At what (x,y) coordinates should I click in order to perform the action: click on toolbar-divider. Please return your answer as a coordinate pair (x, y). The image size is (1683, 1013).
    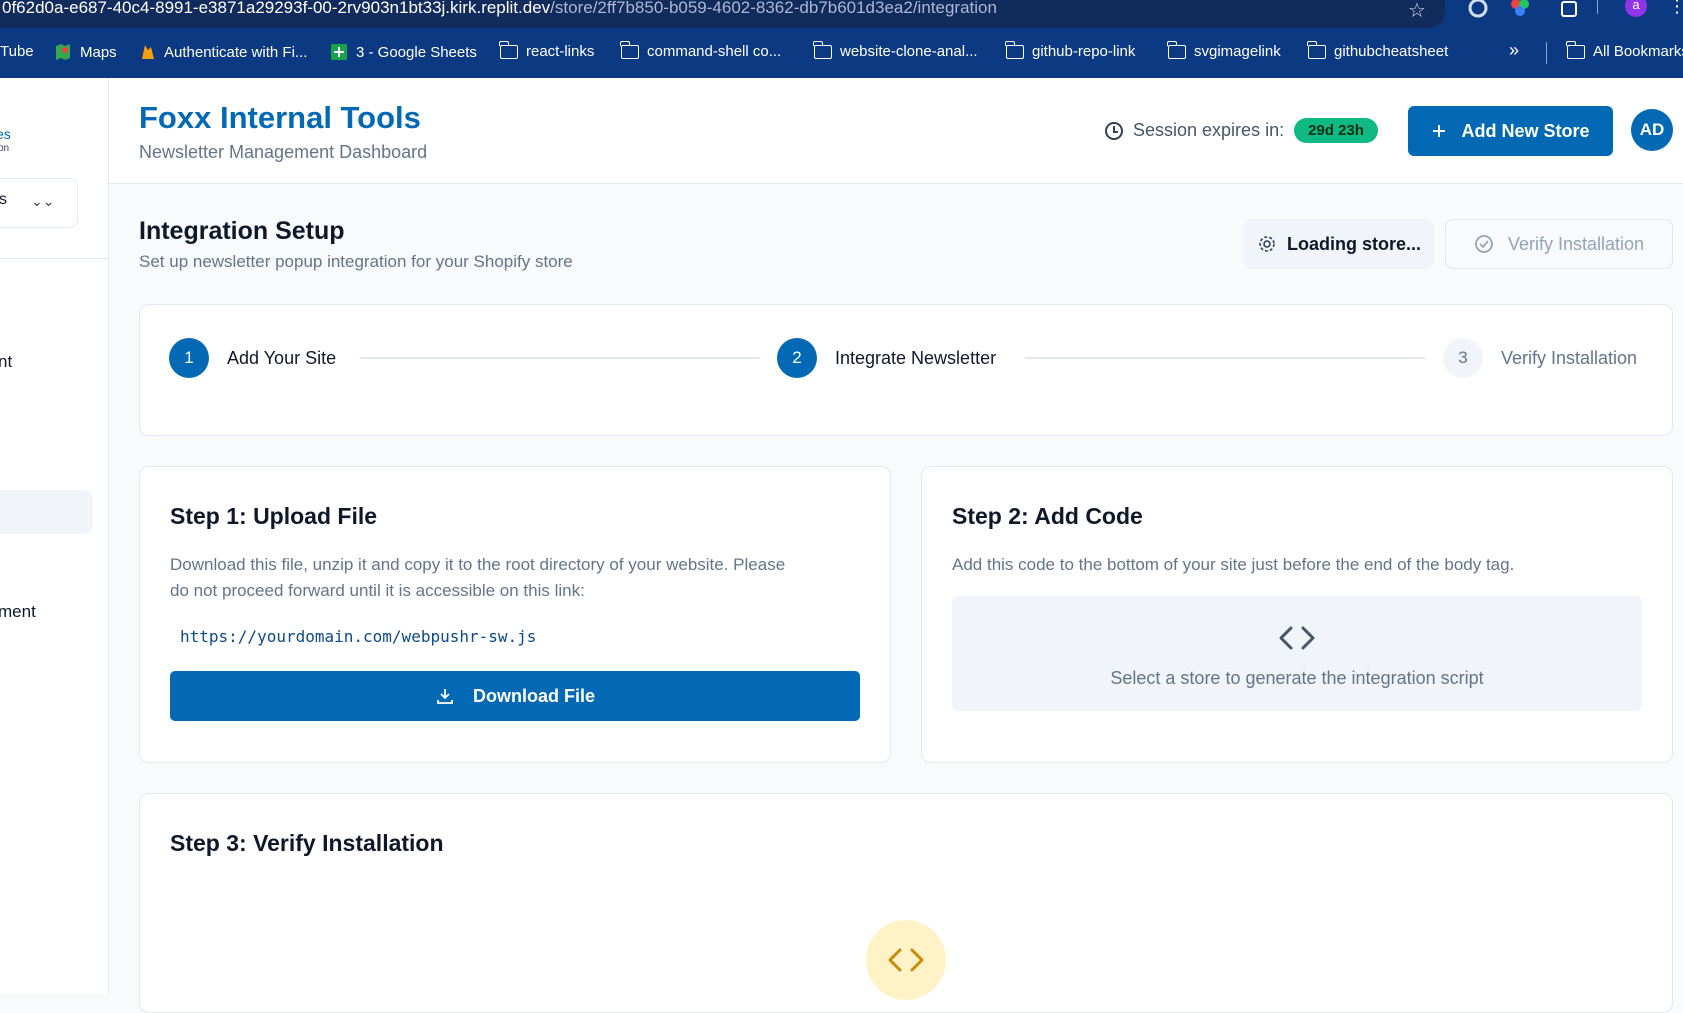
    Looking at the image, I should click on (1597, 7).